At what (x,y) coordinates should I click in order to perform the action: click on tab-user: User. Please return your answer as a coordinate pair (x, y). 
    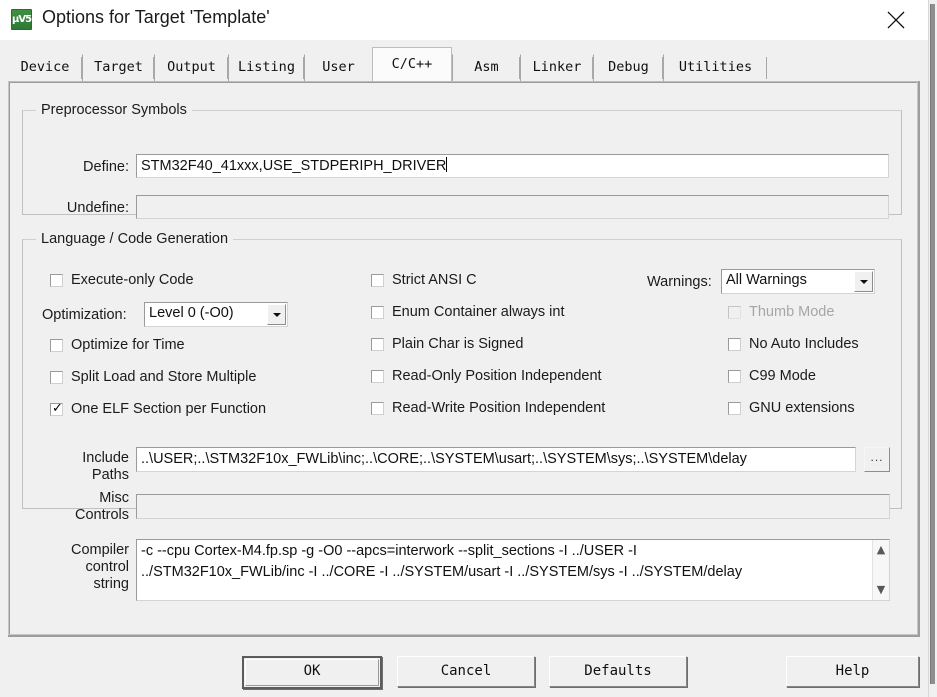
    Looking at the image, I should click on (338, 67).